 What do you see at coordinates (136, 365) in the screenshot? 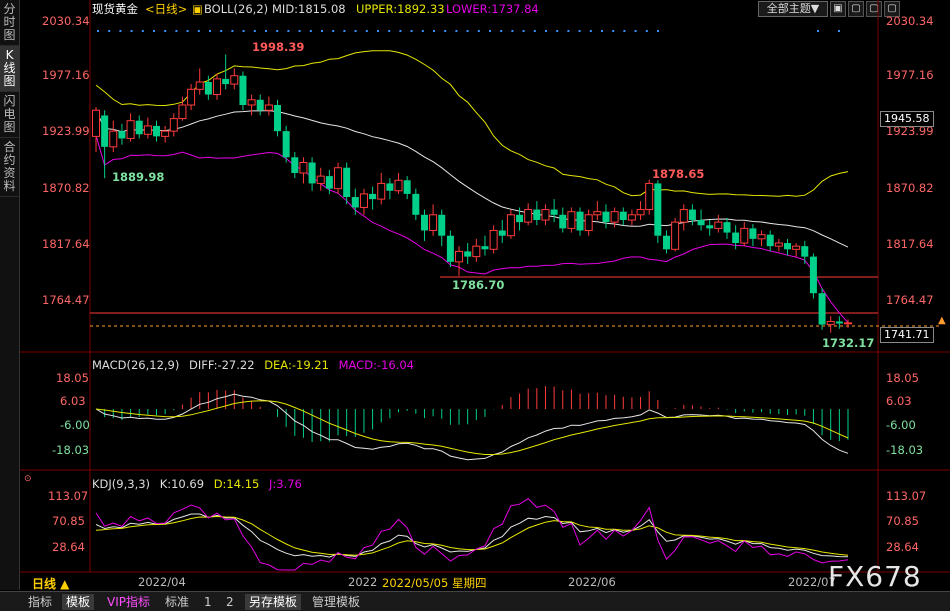
I see `macd-params: MACD(26,12,9)` at bounding box center [136, 365].